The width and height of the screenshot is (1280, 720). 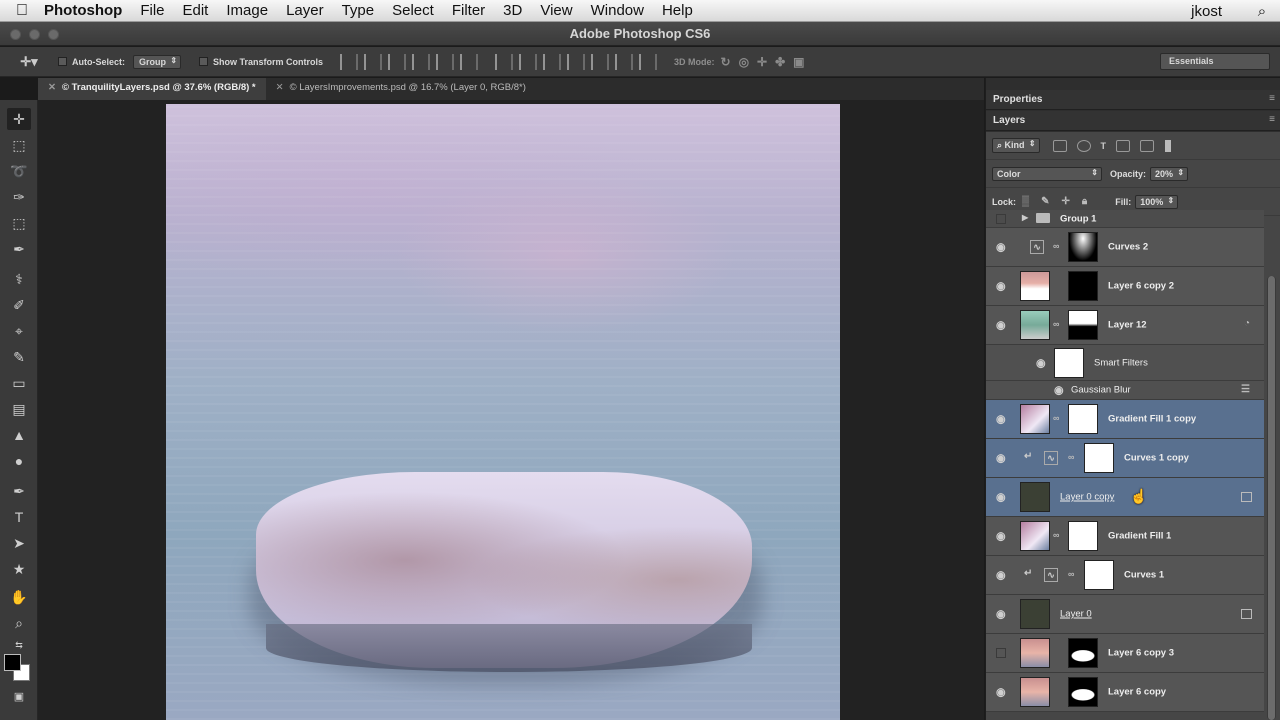 I want to click on auto-select-checkbox, so click(x=62, y=61).